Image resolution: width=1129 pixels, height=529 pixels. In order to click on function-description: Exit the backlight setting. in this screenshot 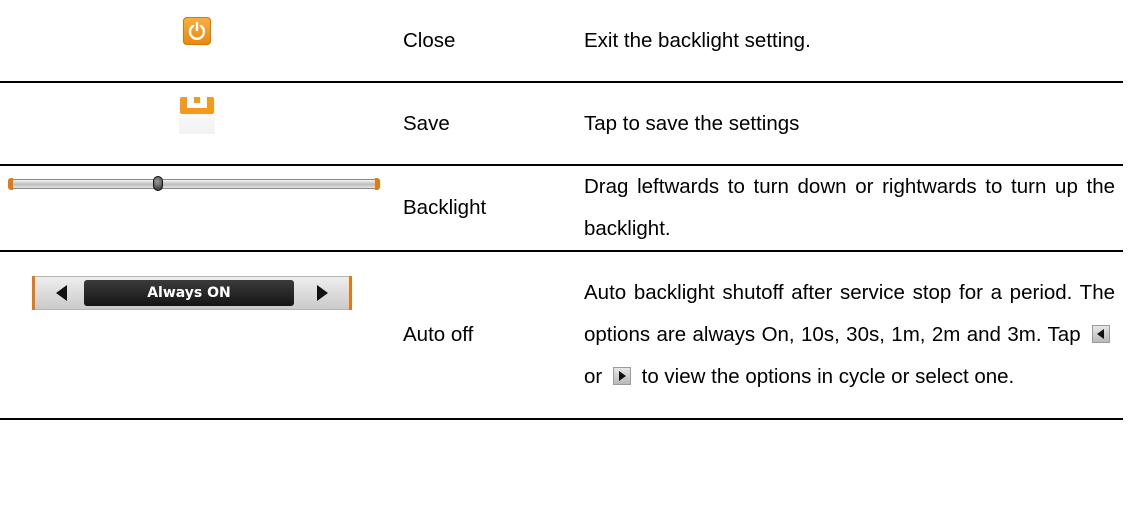, I will do `click(697, 40)`.